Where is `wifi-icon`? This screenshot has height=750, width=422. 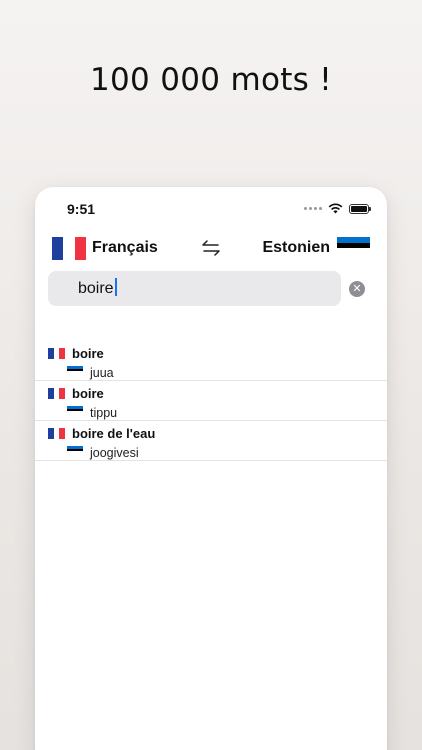 wifi-icon is located at coordinates (335, 208).